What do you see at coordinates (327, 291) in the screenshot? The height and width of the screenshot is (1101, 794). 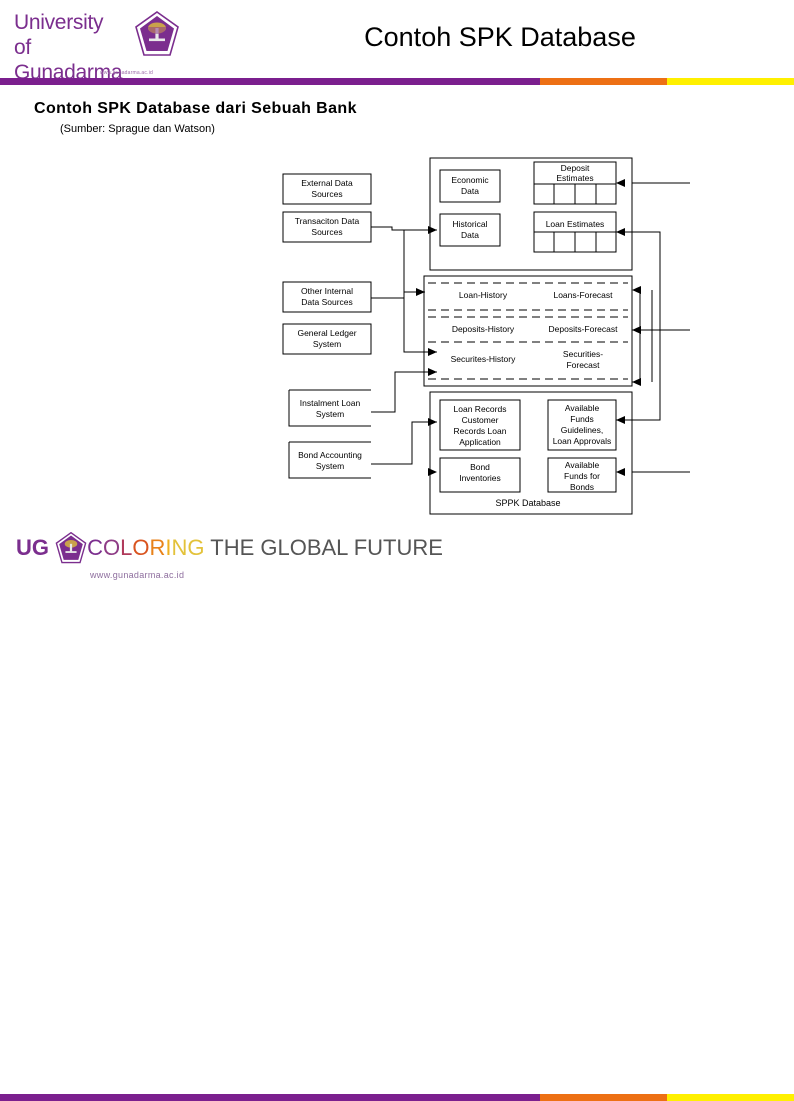 I see `label-other-internal-l1: Other Internal` at bounding box center [327, 291].